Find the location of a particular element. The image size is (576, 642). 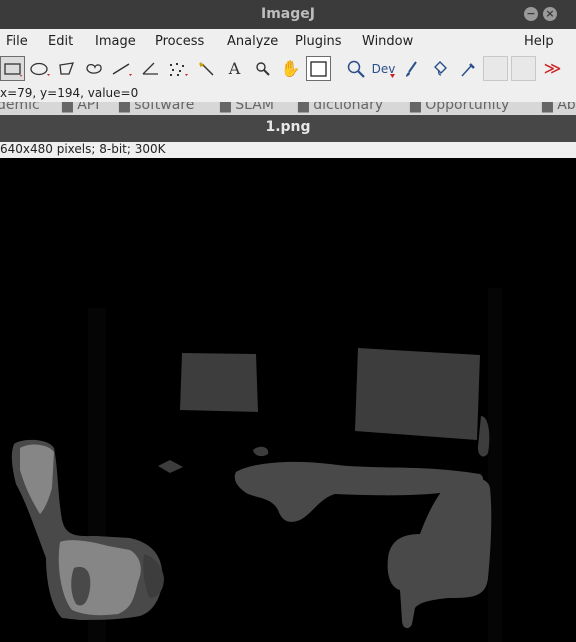

bookmark-item: ▆ API is located at coordinates (80, 107).